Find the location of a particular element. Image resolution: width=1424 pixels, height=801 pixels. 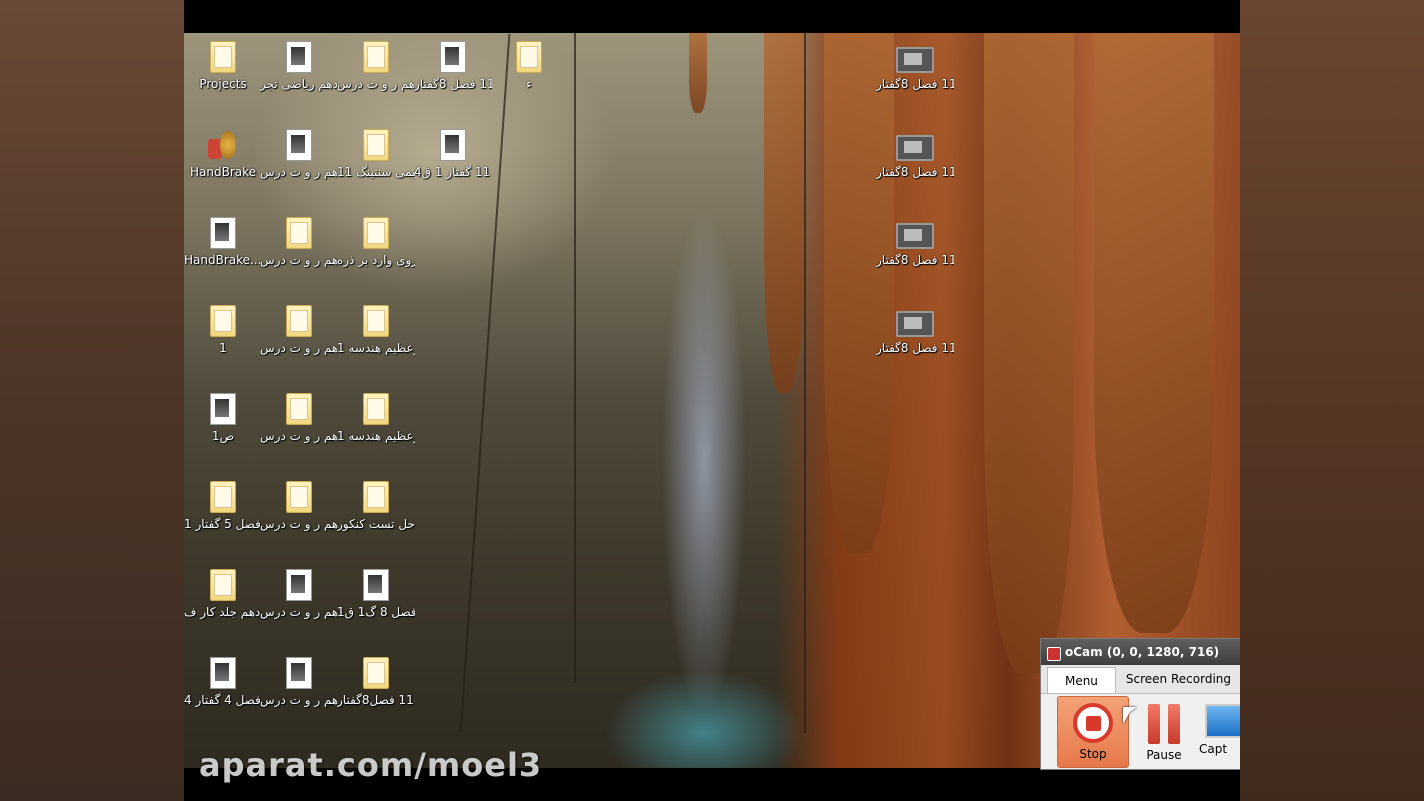

tab-screen-recording: Screen Recording is located at coordinates (1178, 679).